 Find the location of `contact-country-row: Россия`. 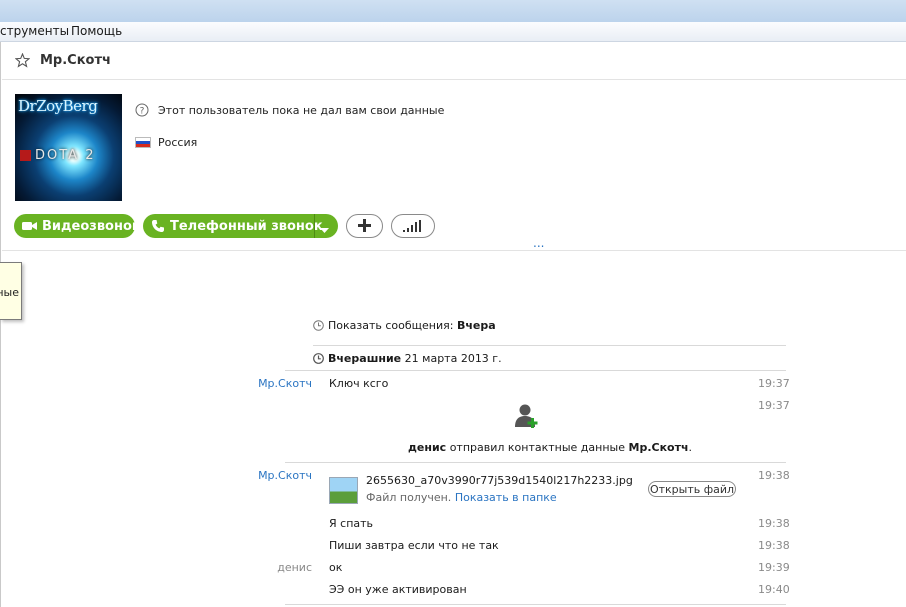

contact-country-row: Россия is located at coordinates (166, 142).